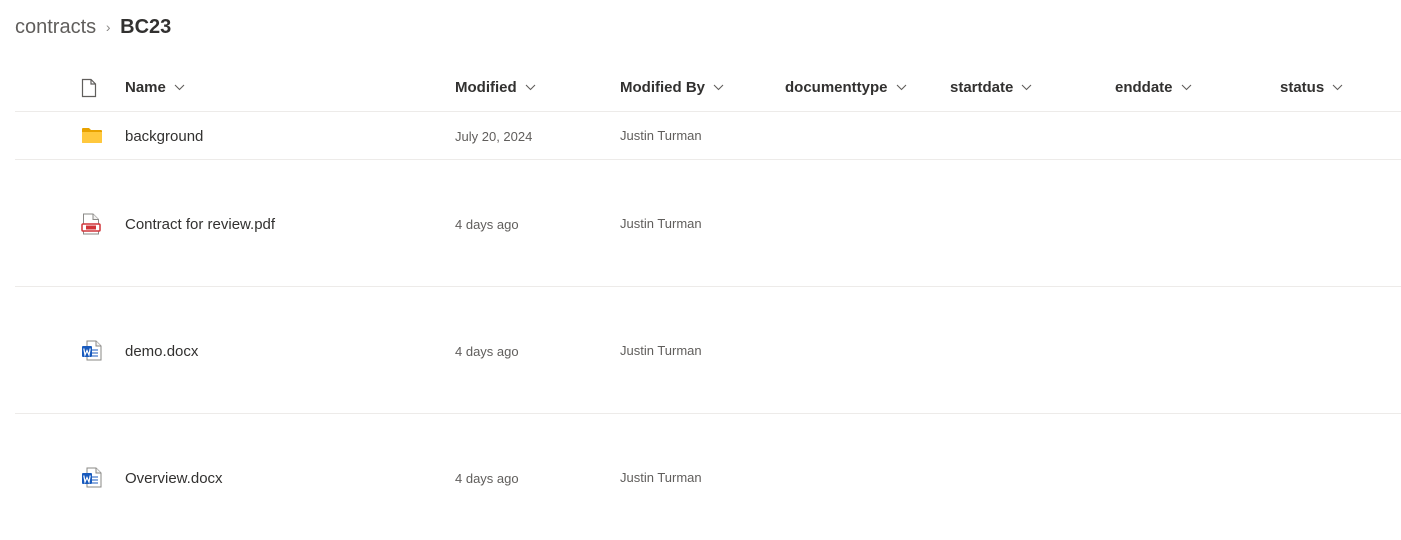 The height and width of the screenshot is (540, 1401). I want to click on column-header-name: Name, so click(155, 87).